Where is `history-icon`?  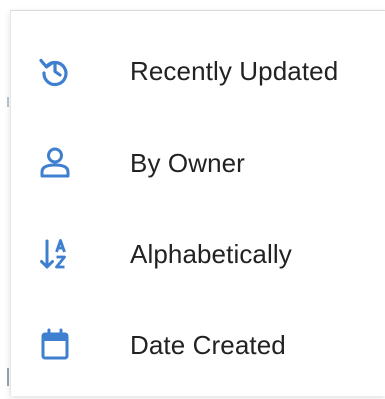
history-icon is located at coordinates (55, 71).